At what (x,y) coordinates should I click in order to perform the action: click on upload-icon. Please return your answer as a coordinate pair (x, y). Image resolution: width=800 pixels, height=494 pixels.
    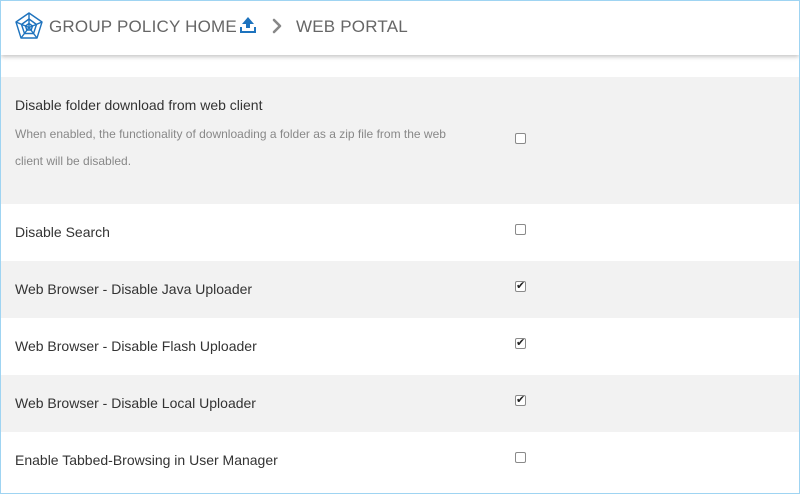
    Looking at the image, I should click on (248, 25).